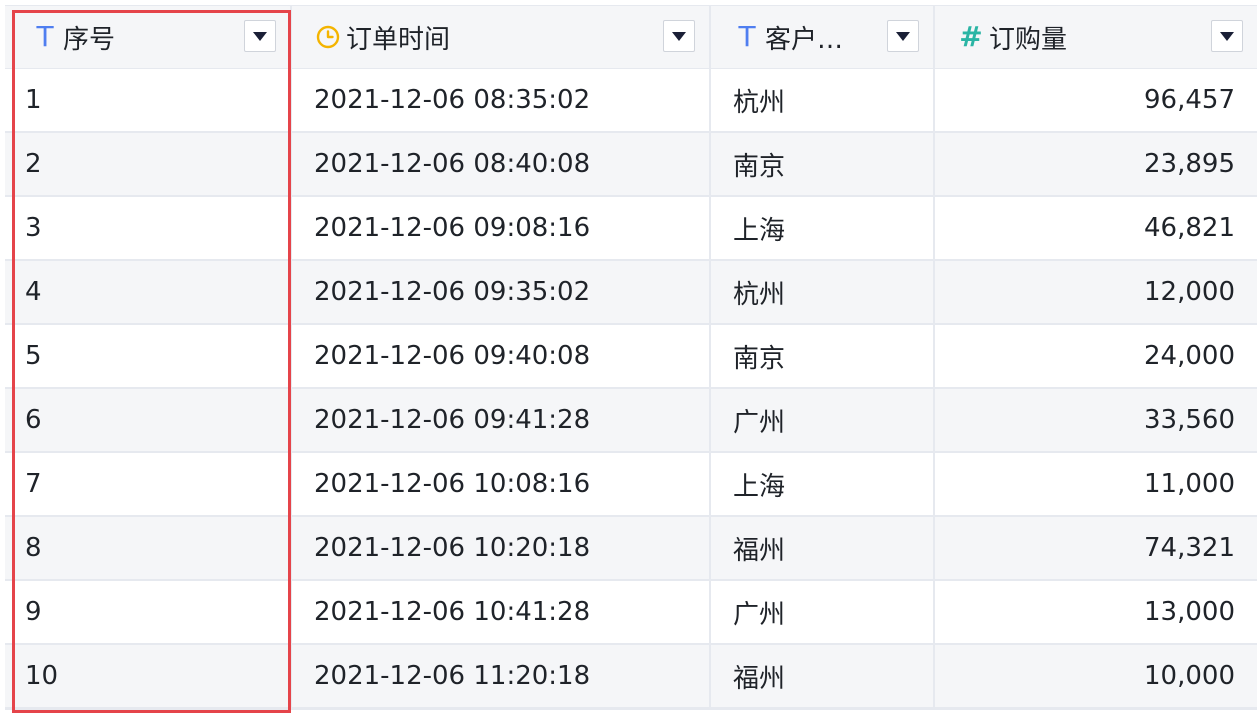 Image resolution: width=1257 pixels, height=715 pixels. What do you see at coordinates (500, 484) in the screenshot?
I see `table-cell-time: 2021-12-06 10:08:16` at bounding box center [500, 484].